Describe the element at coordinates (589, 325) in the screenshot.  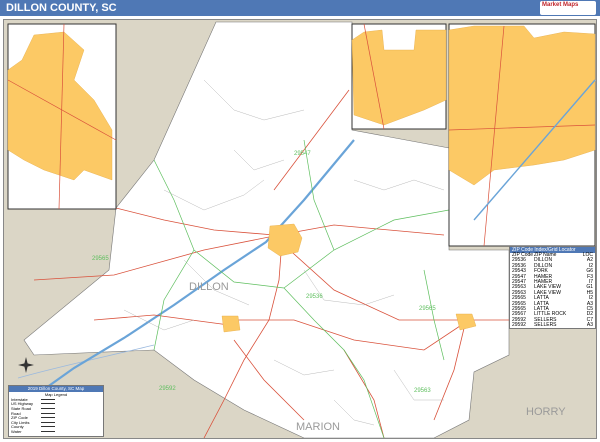
I see `table-cell: A3` at that location.